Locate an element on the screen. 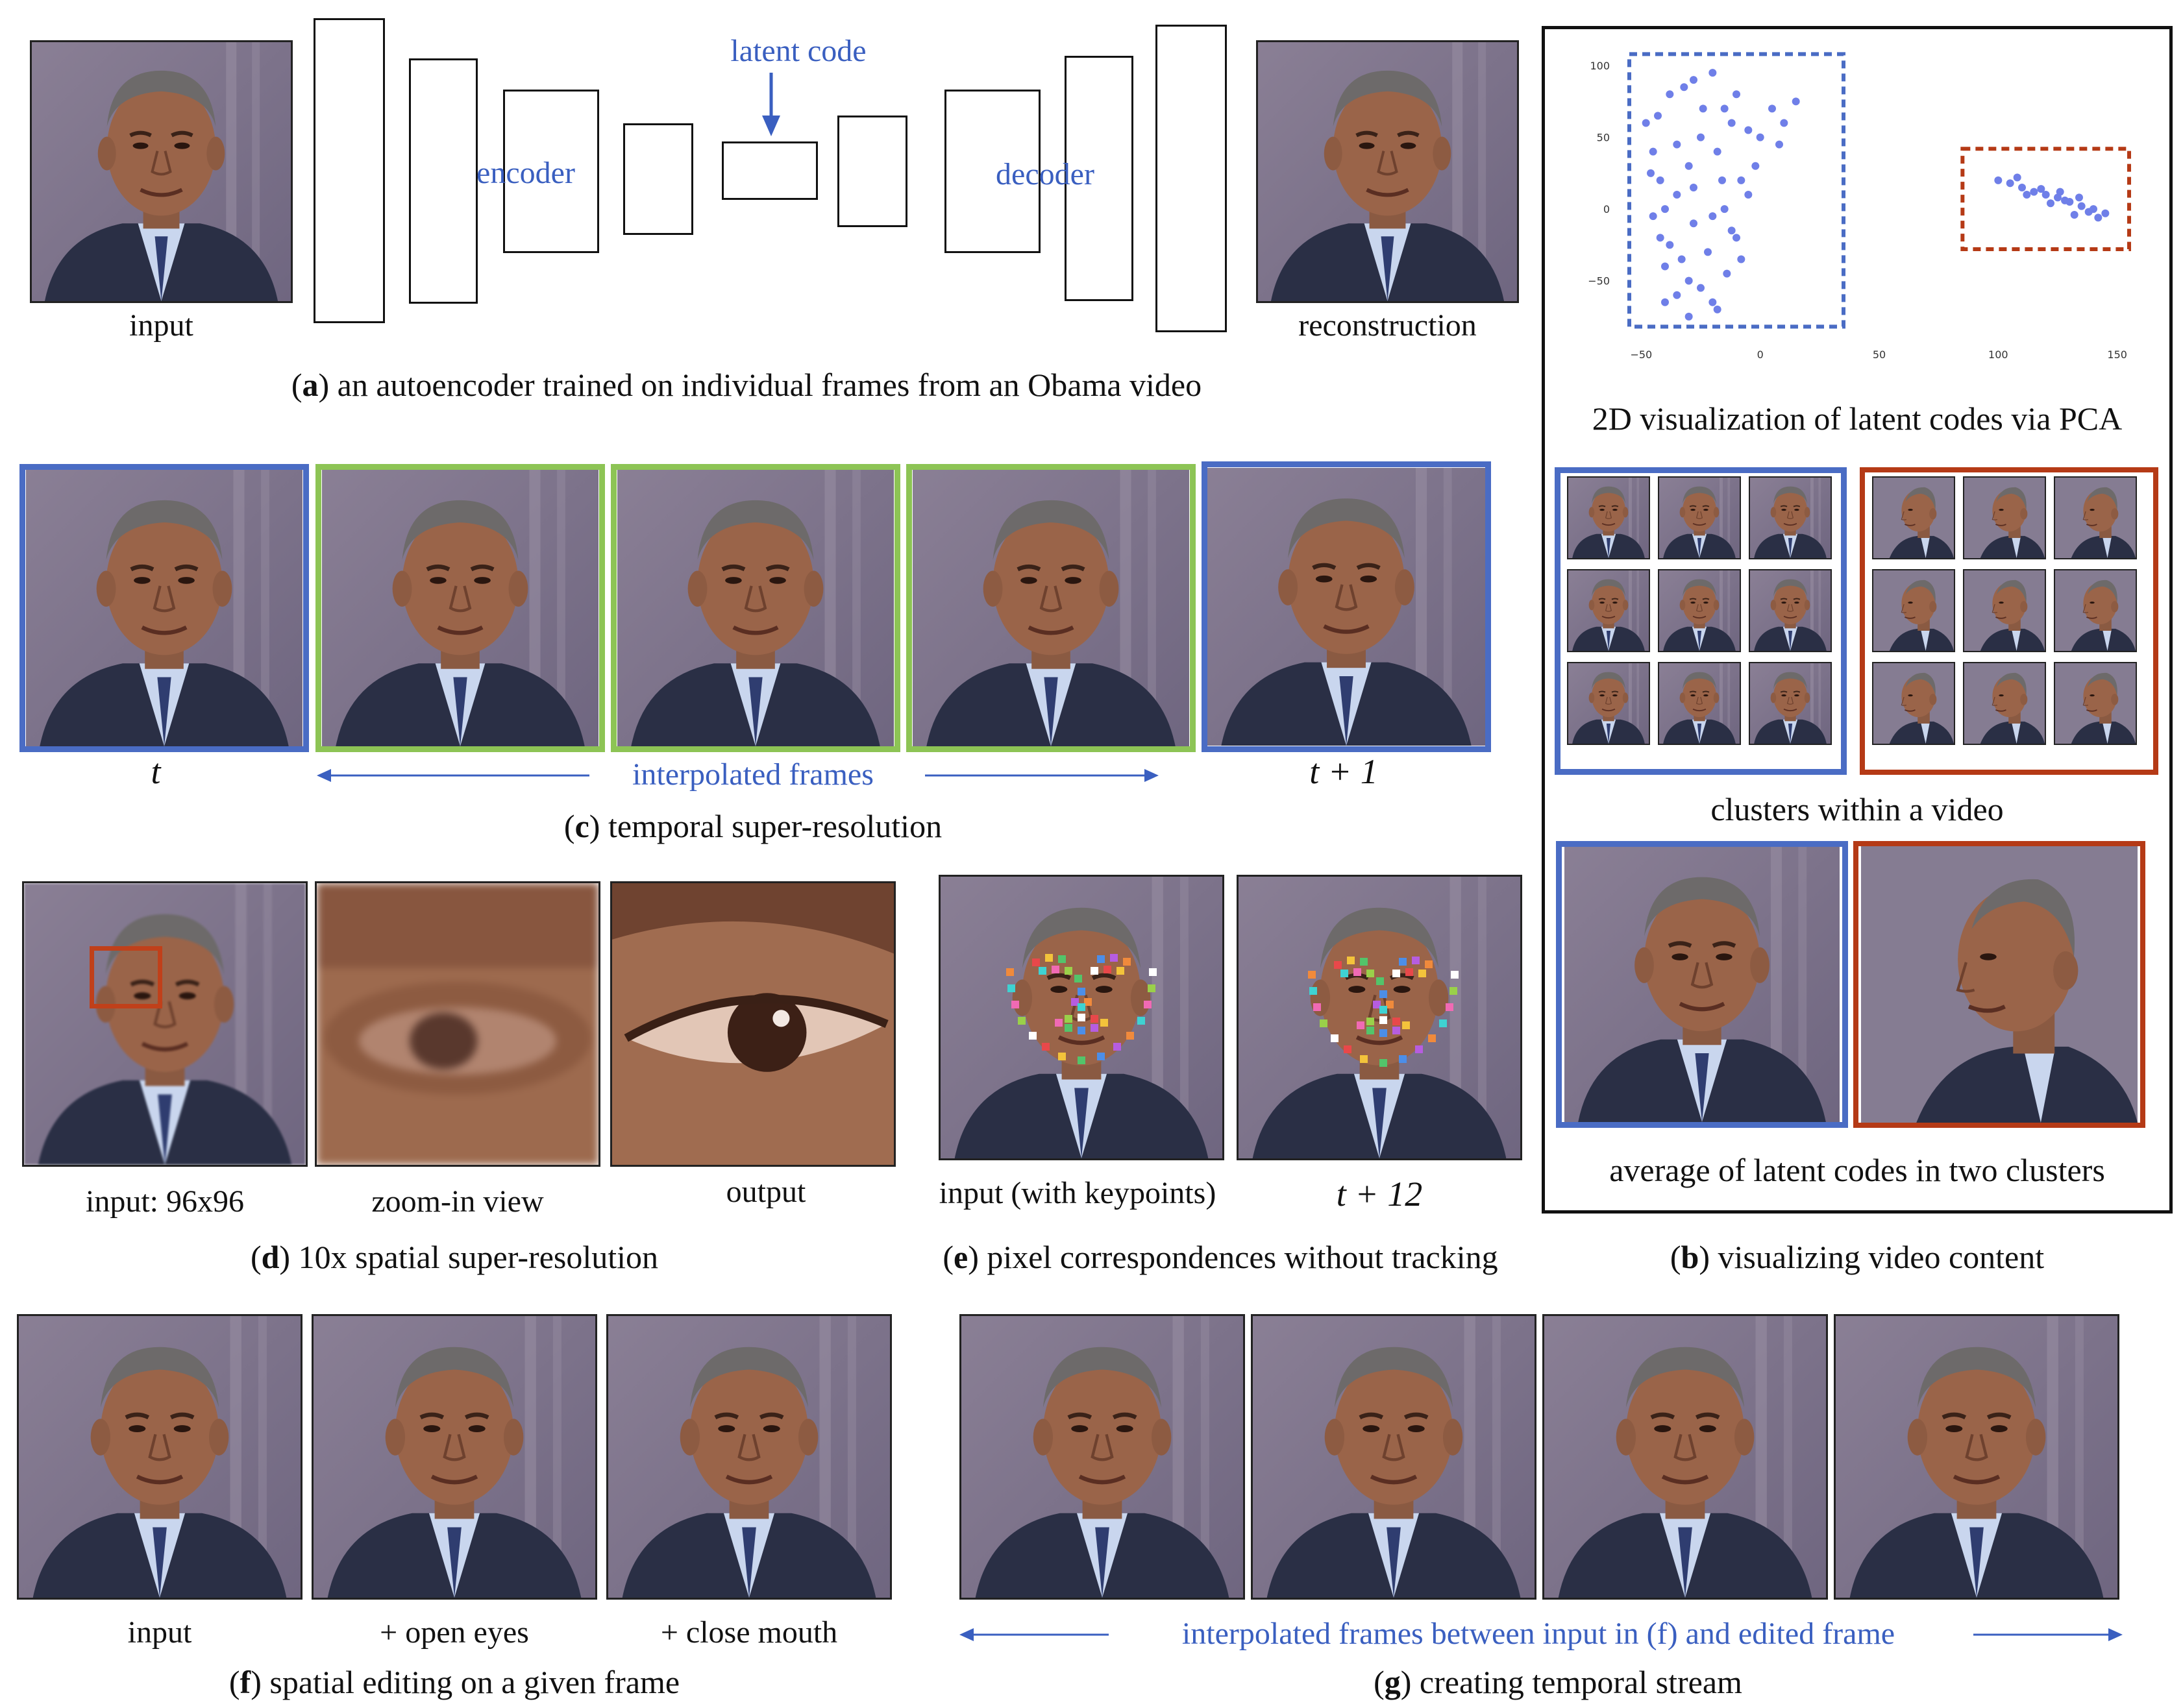 The width and height of the screenshot is (2183, 1708). zoom-in-label: zoom-in view is located at coordinates (457, 1201).